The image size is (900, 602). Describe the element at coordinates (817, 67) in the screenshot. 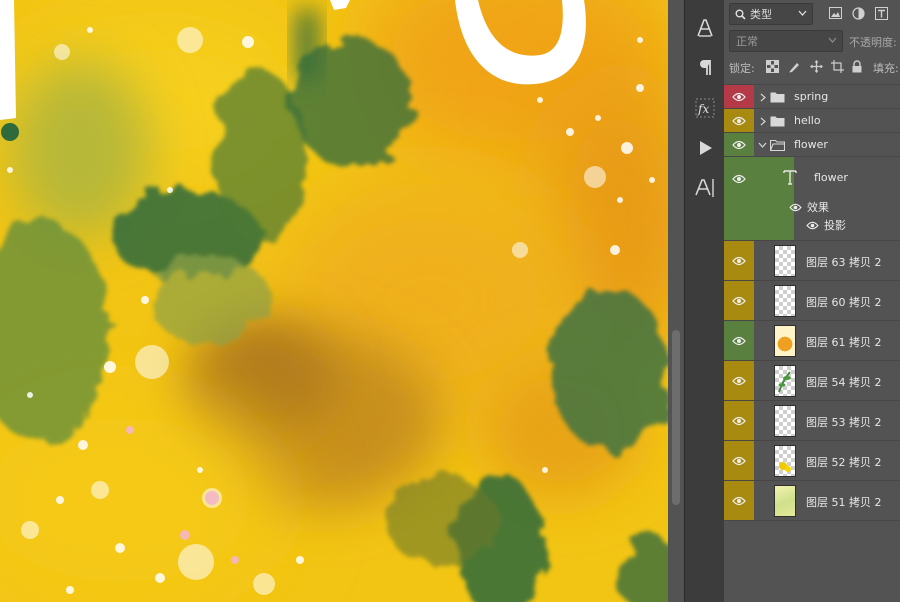

I see `lock-position-icon` at that location.